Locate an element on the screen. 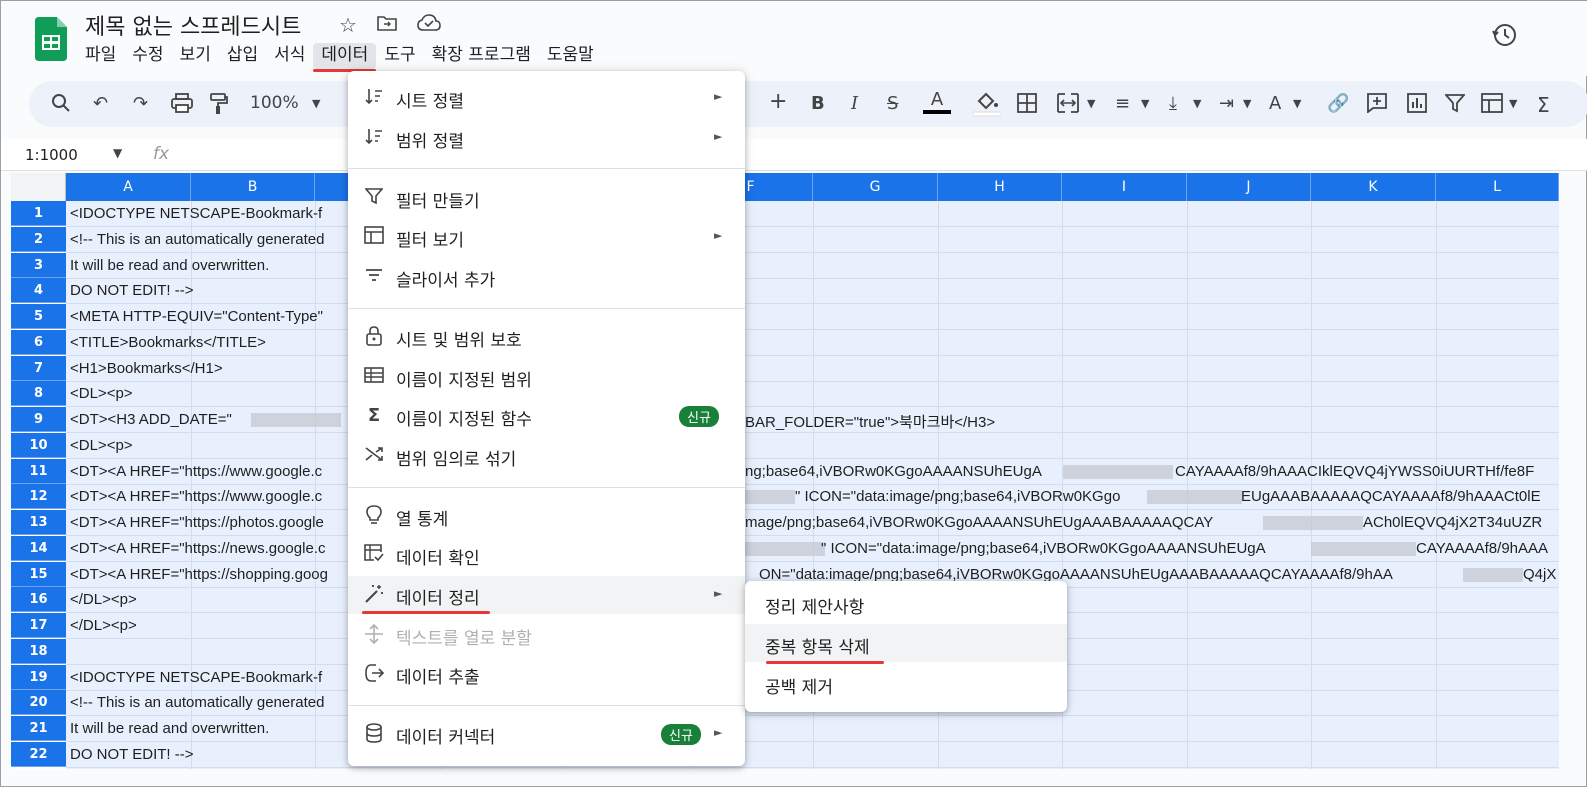  menu-item-protect-sheets: 시트 및 범위 보호 is located at coordinates (546, 337).